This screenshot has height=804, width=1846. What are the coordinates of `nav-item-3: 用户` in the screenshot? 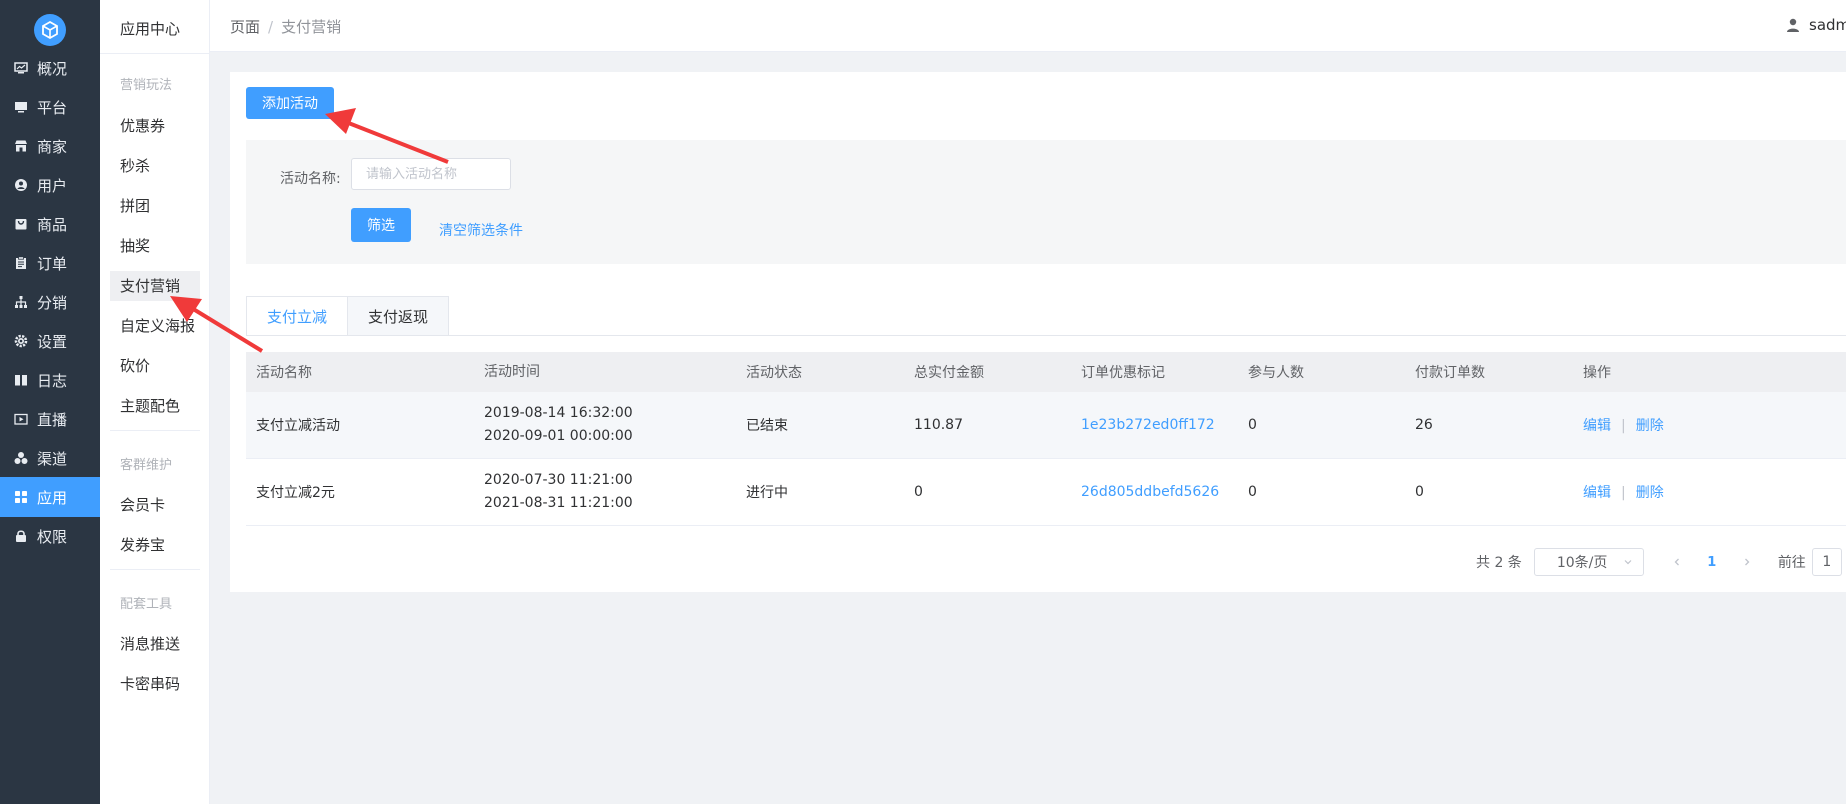 It's located at (50, 185).